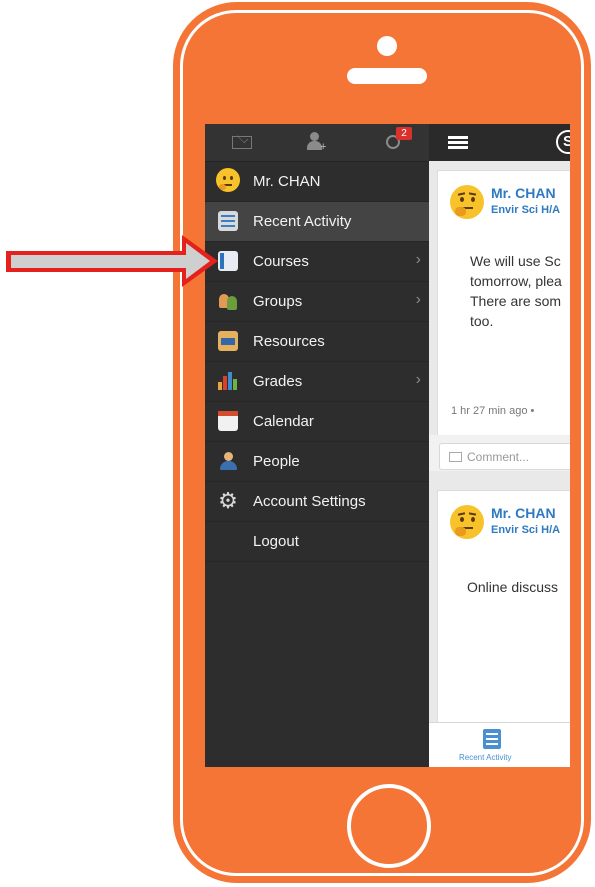 This screenshot has height=887, width=595. What do you see at coordinates (317, 262) in the screenshot?
I see `sidebar-item-courses: Courses ›` at bounding box center [317, 262].